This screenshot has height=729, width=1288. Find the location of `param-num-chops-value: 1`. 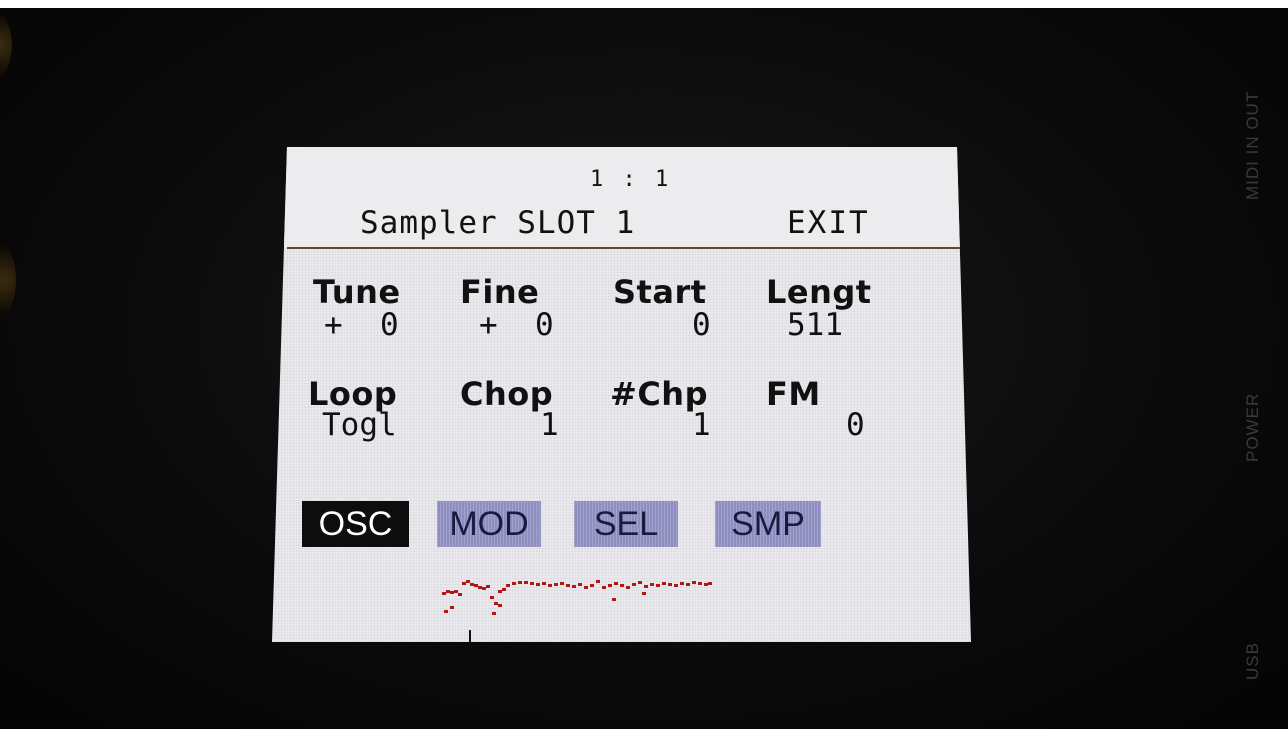

param-num-chops-value: 1 is located at coordinates (701, 425).